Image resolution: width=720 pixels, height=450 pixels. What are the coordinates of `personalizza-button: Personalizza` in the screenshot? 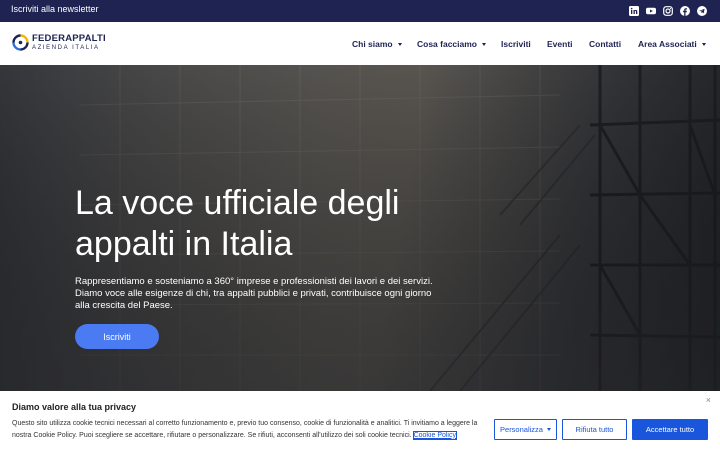 It's located at (525, 429).